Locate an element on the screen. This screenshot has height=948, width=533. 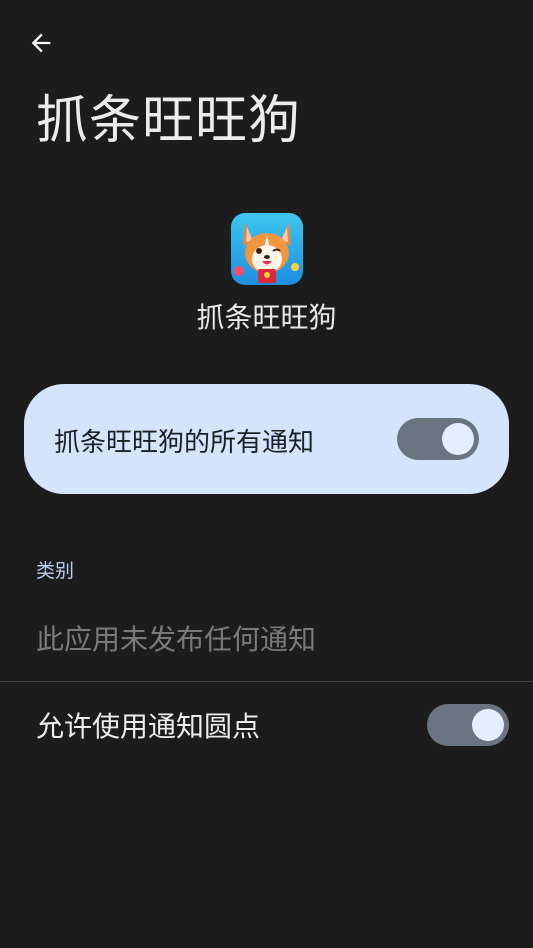
all-notifications-toggle is located at coordinates (438, 439).